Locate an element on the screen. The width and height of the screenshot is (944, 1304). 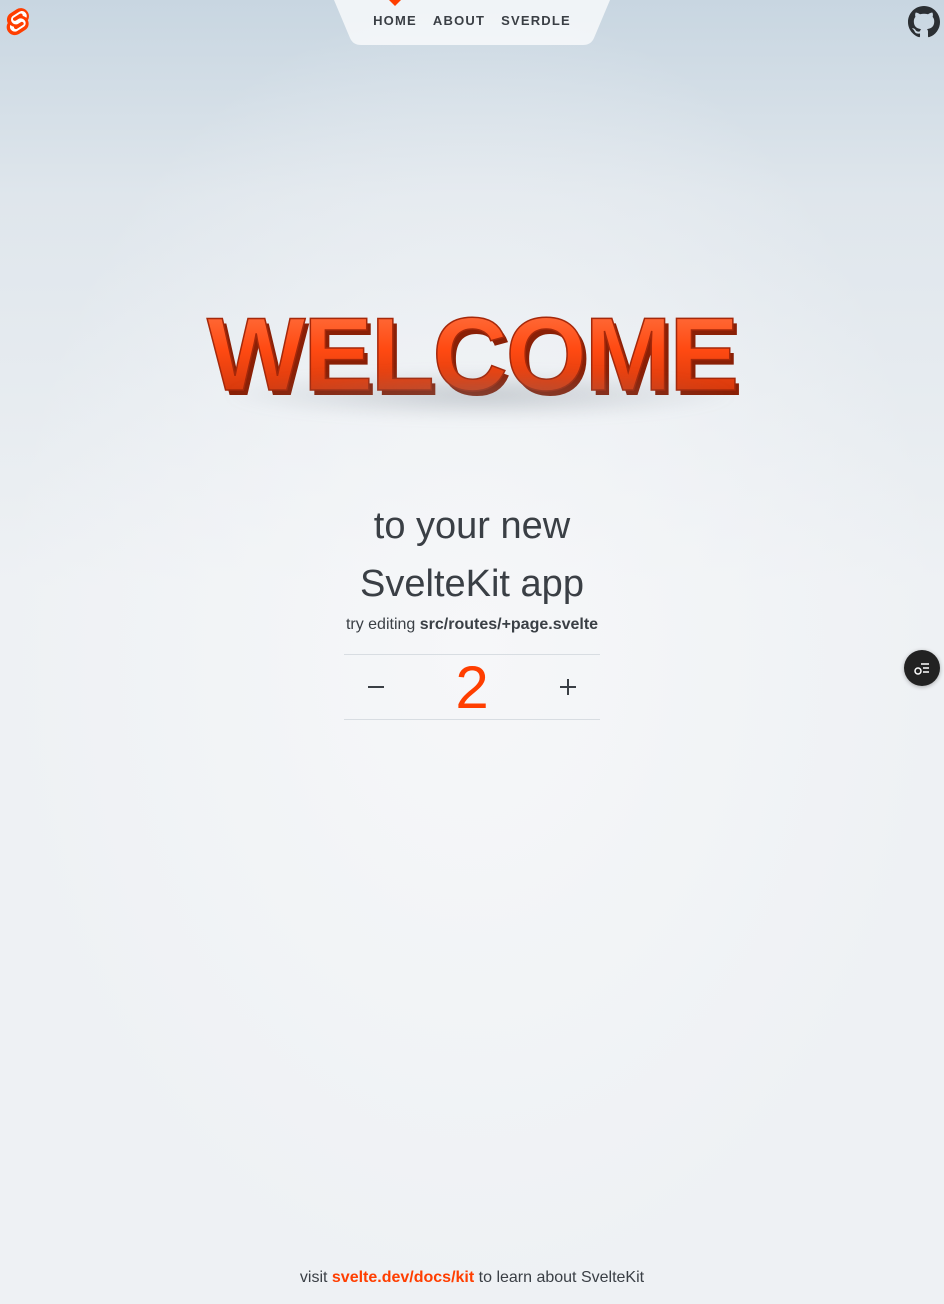
devtools-toggle-icon is located at coordinates (921, 669).